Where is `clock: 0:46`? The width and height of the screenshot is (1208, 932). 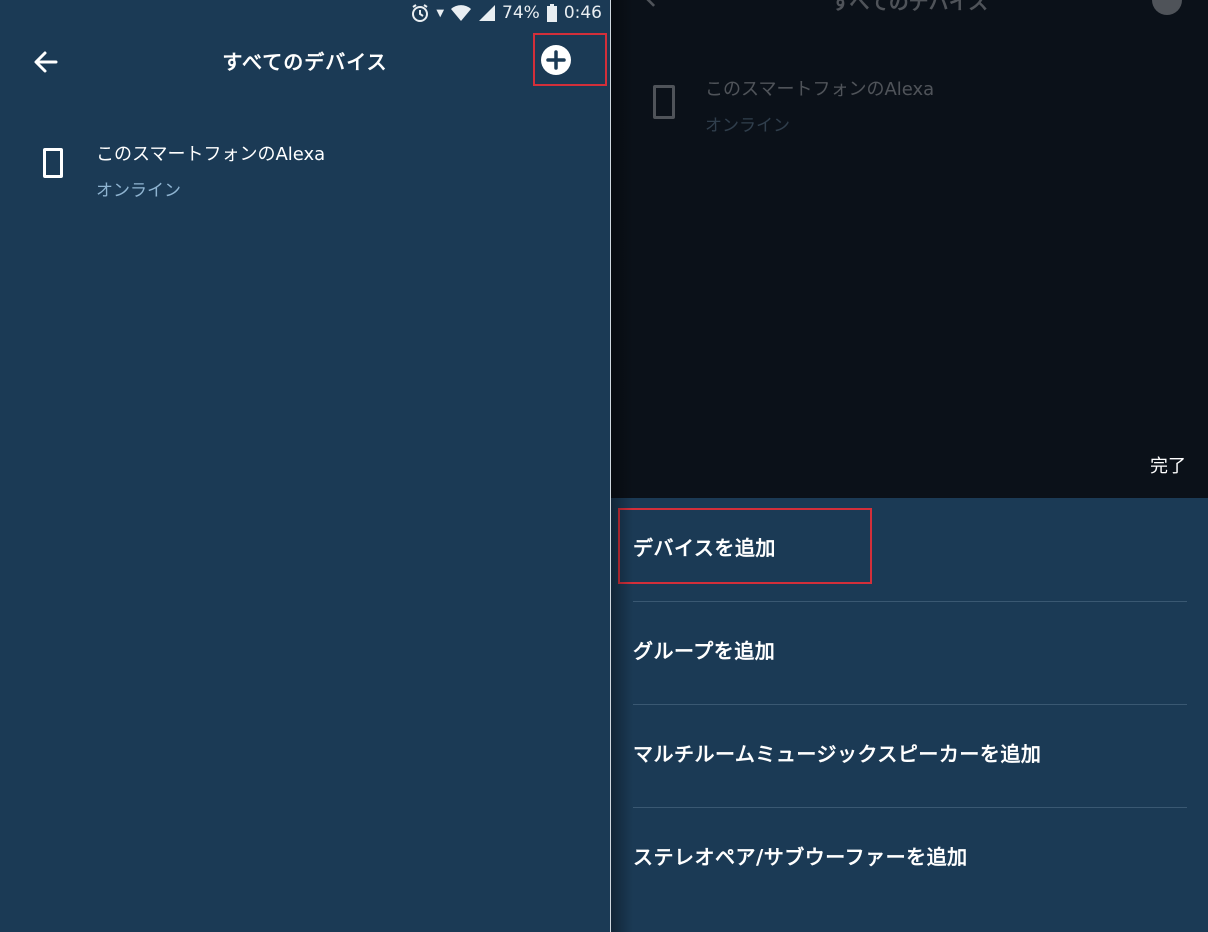
clock: 0:46 is located at coordinates (582, 13).